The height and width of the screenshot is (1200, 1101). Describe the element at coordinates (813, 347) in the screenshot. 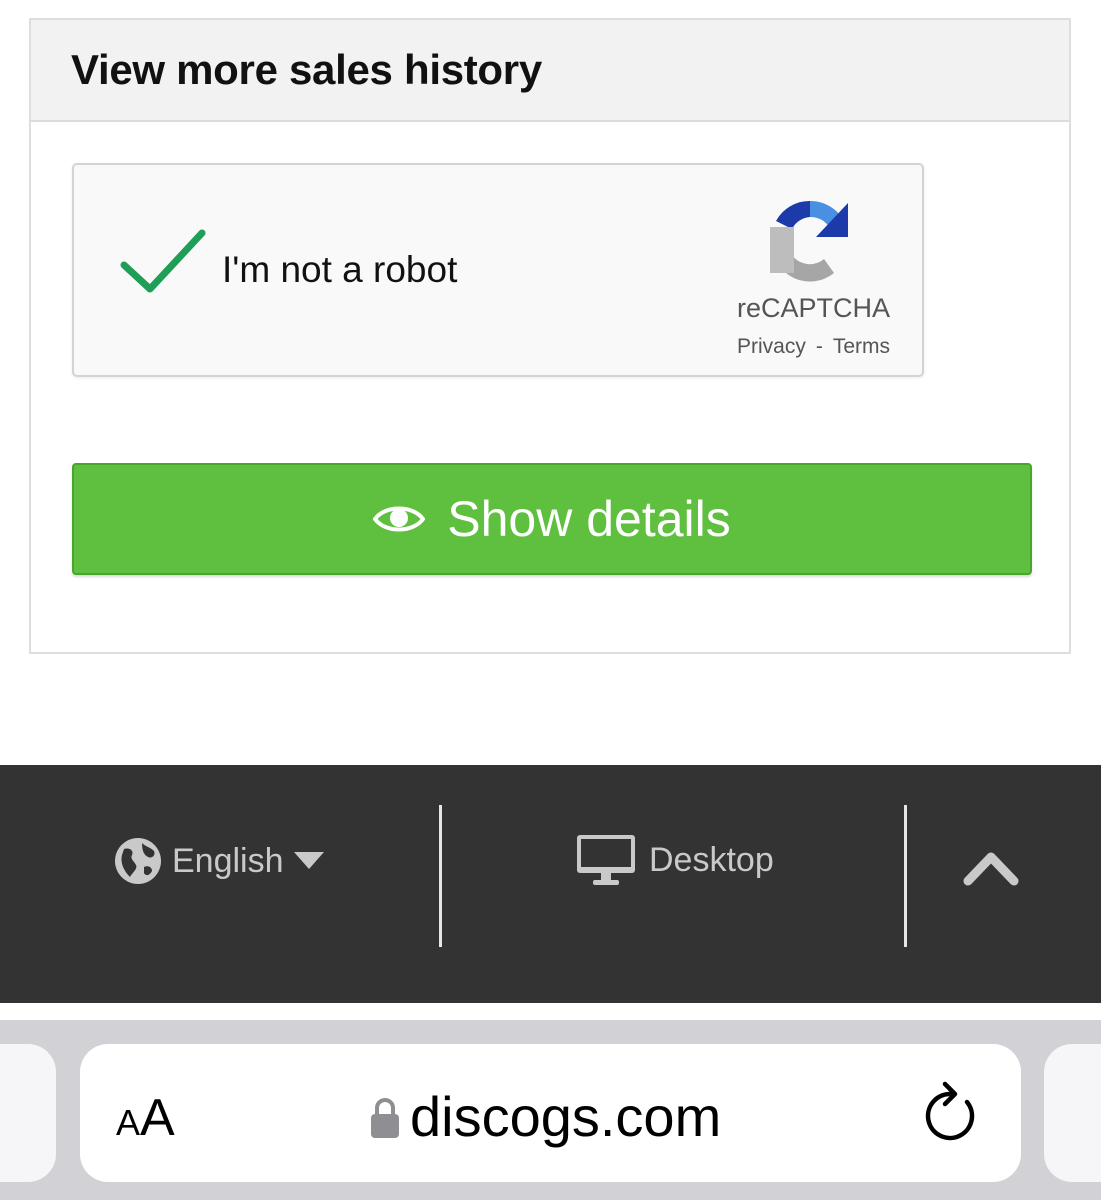

I see `recaptcha-links: Privacy - Terms` at that location.